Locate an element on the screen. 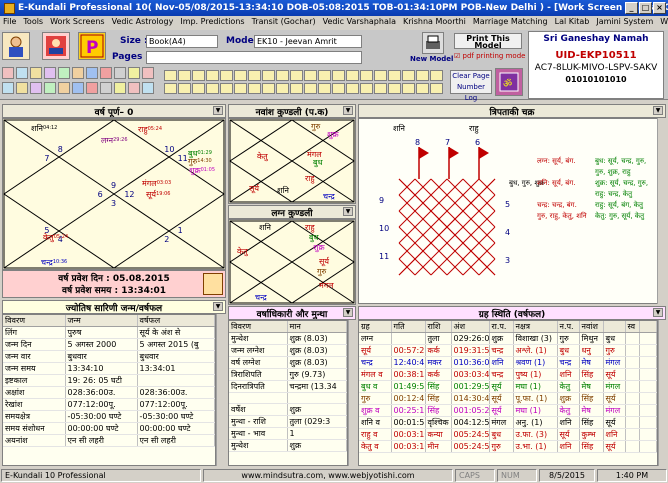 Image resolution: width=668 pixels, height=483 pixels. menu-item-8: Marriage Matching is located at coordinates (510, 23).